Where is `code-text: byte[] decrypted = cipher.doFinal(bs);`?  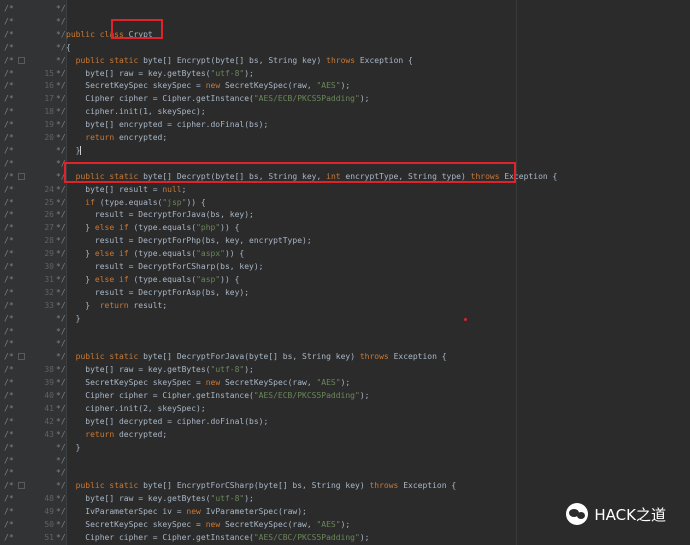 code-text: byte[] decrypted = cipher.doFinal(bs); is located at coordinates (167, 421).